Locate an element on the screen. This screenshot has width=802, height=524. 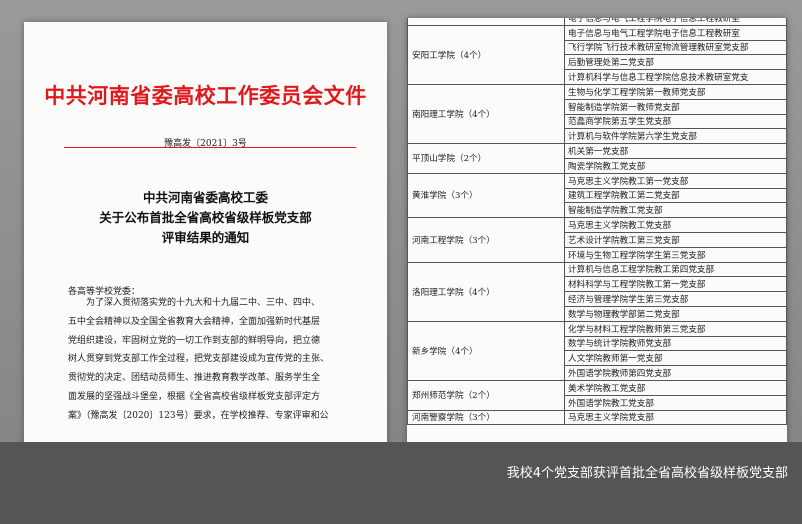
branch-cell: 智能制造学院教工党支部 is located at coordinates (675, 210).